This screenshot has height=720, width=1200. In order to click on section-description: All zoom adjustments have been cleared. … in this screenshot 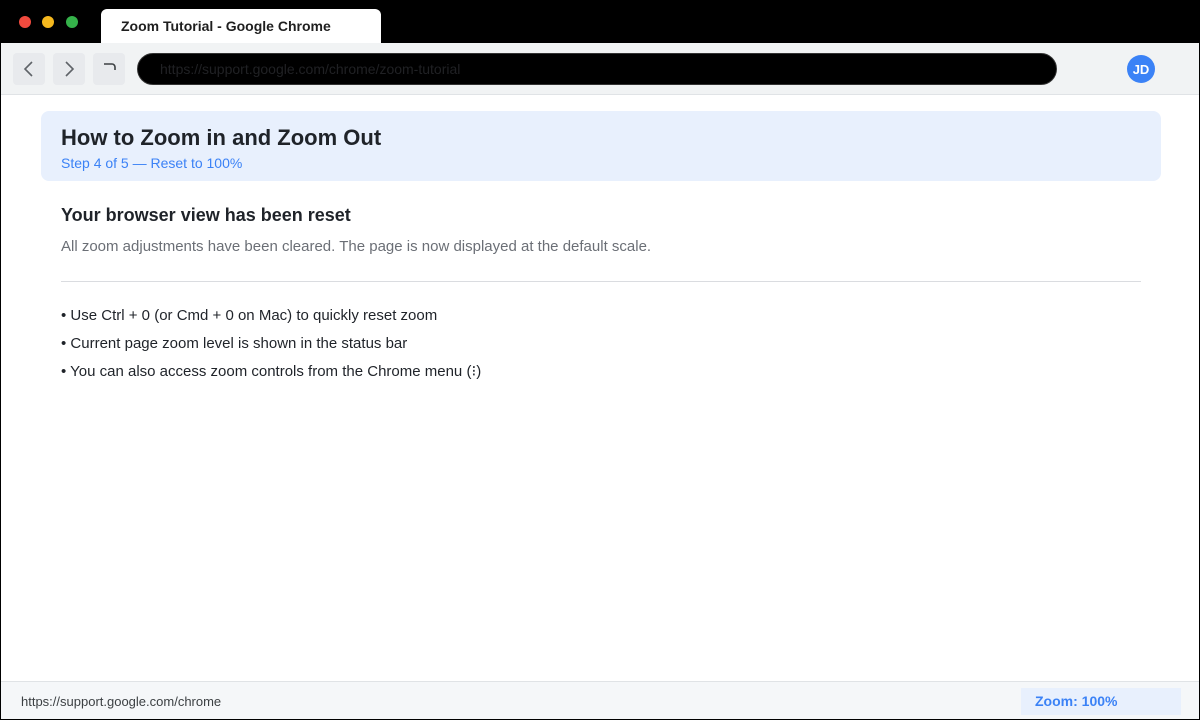, I will do `click(356, 246)`.